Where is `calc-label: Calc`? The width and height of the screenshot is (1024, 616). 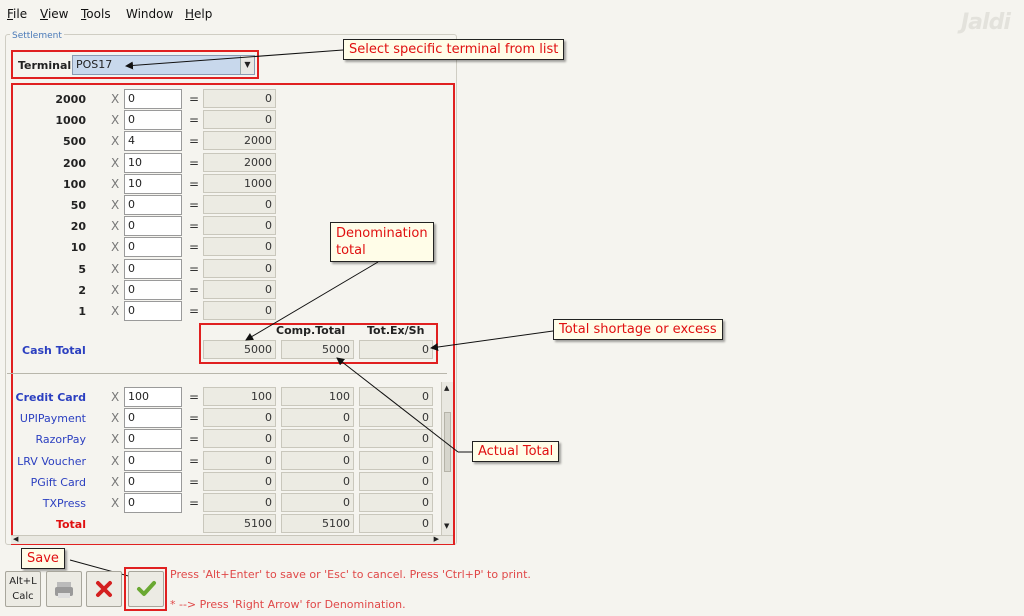 calc-label: Calc is located at coordinates (23, 596).